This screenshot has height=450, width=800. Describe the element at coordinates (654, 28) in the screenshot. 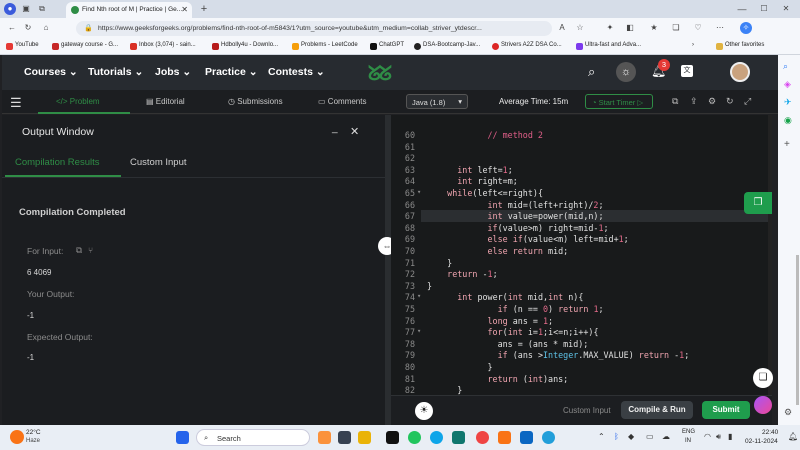

I see `favorites-icon: ★` at that location.